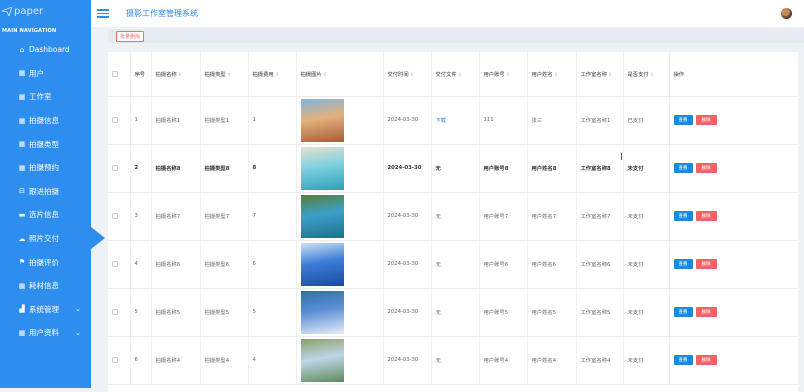  I want to click on cell-studio: 工作室名称6, so click(600, 264).